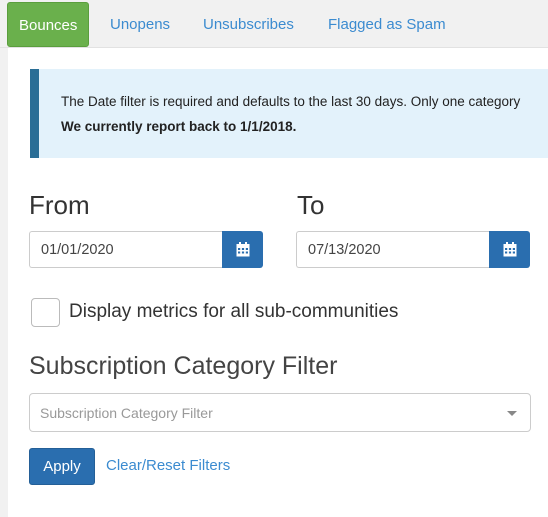  What do you see at coordinates (168, 465) in the screenshot?
I see `clear-reset-filters-link: Clear/Reset Filters` at bounding box center [168, 465].